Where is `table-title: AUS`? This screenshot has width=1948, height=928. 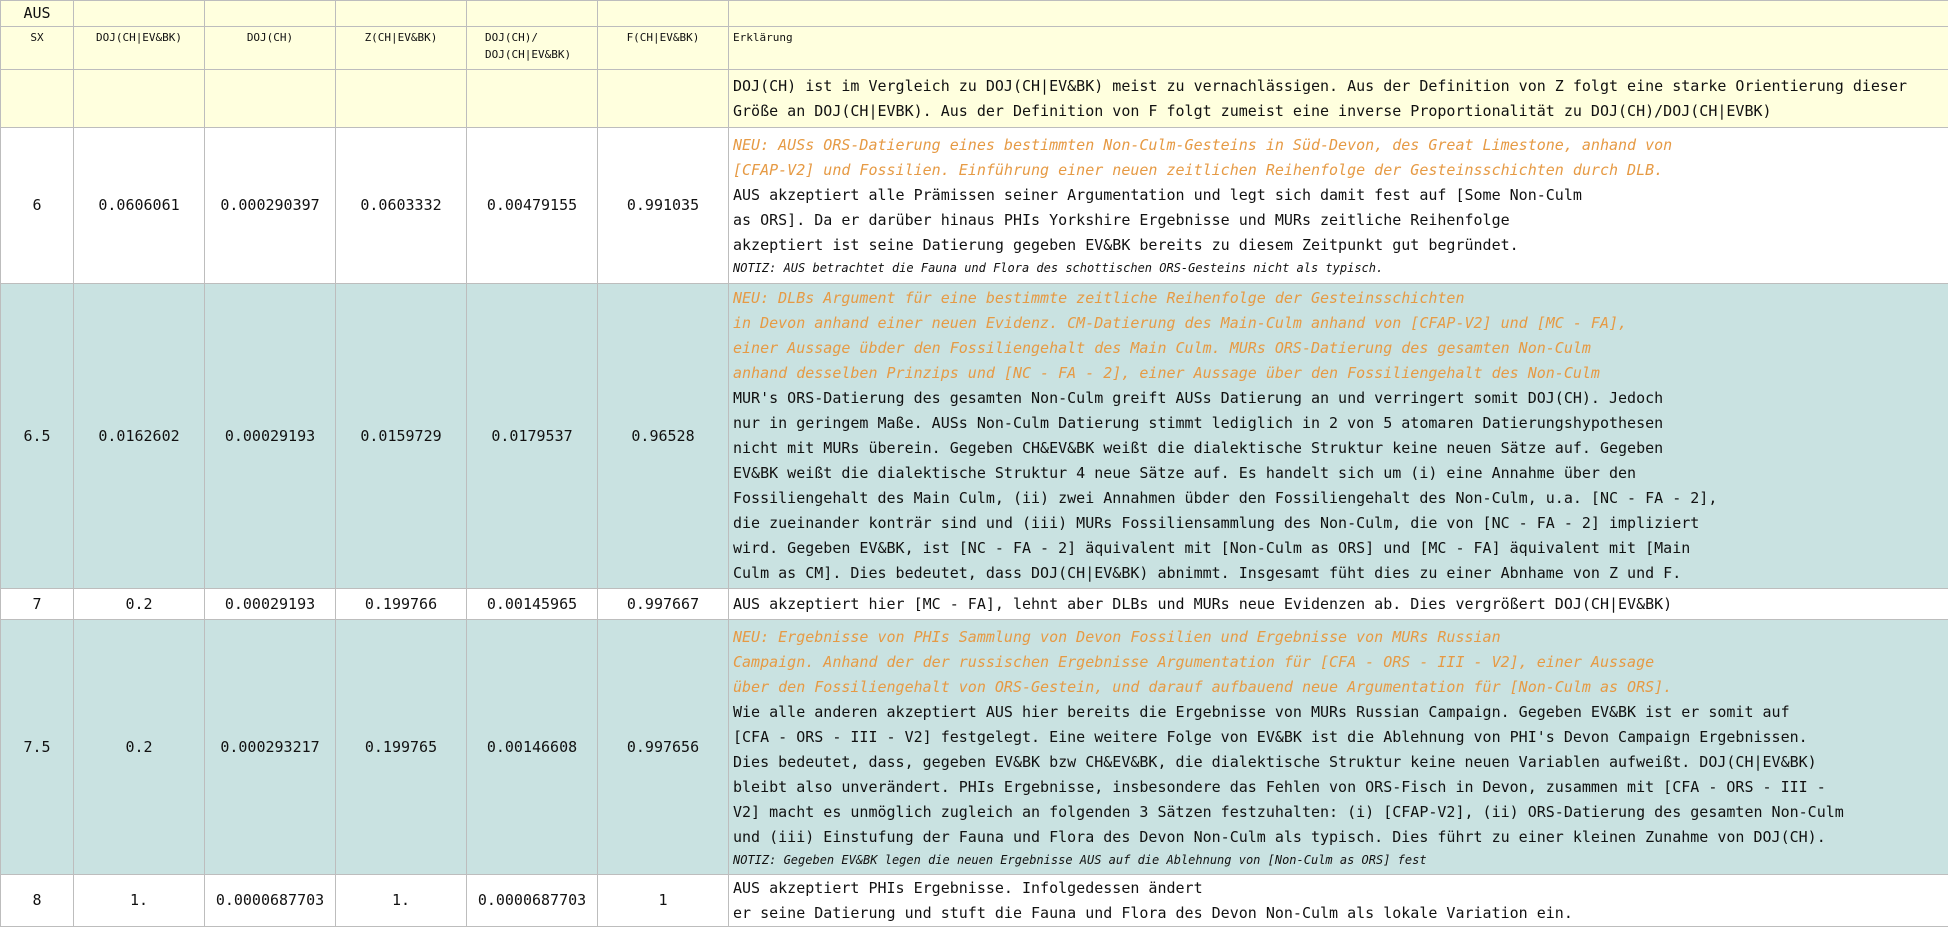 table-title: AUS is located at coordinates (37, 13).